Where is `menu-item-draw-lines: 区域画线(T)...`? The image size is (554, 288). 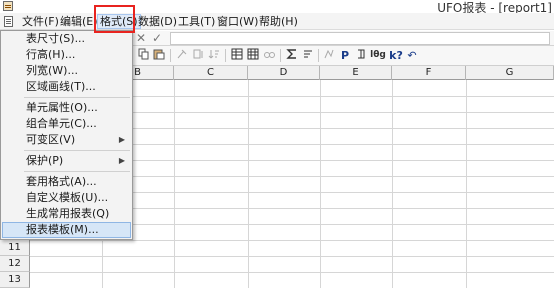
menu-item-draw-lines: 区域画线(T)... is located at coordinates (66, 87).